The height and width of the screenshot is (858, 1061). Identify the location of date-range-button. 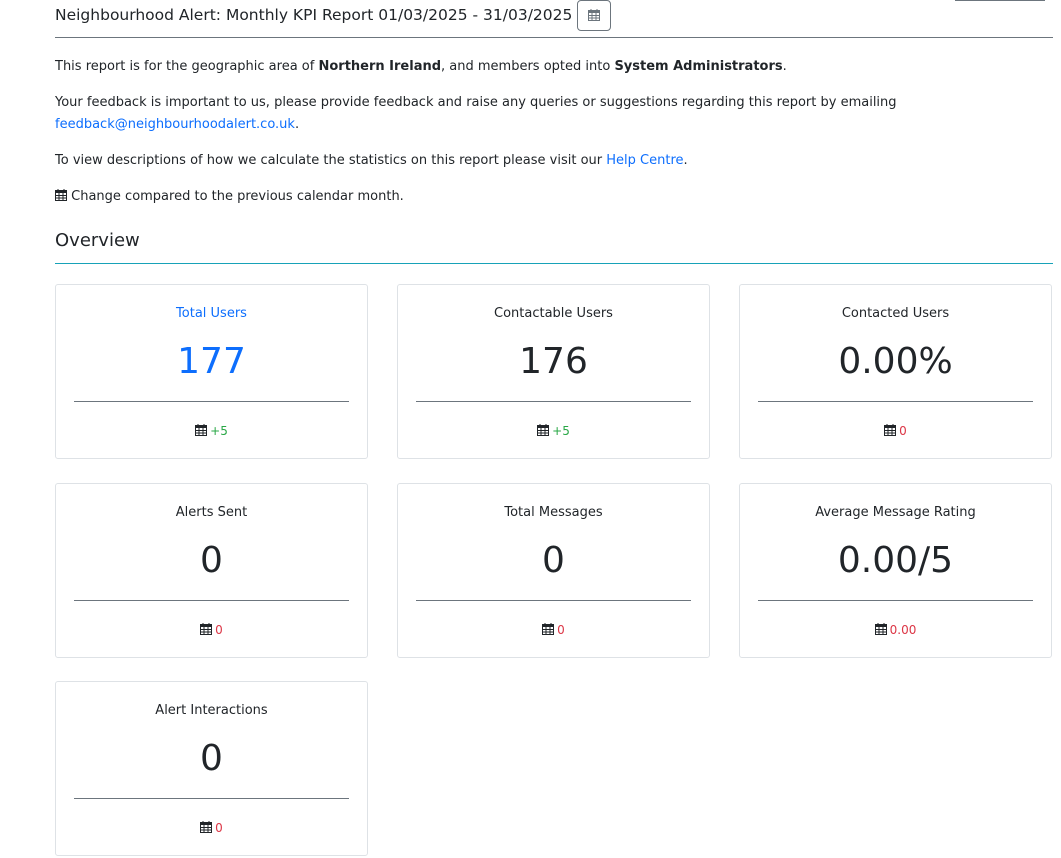
(594, 15).